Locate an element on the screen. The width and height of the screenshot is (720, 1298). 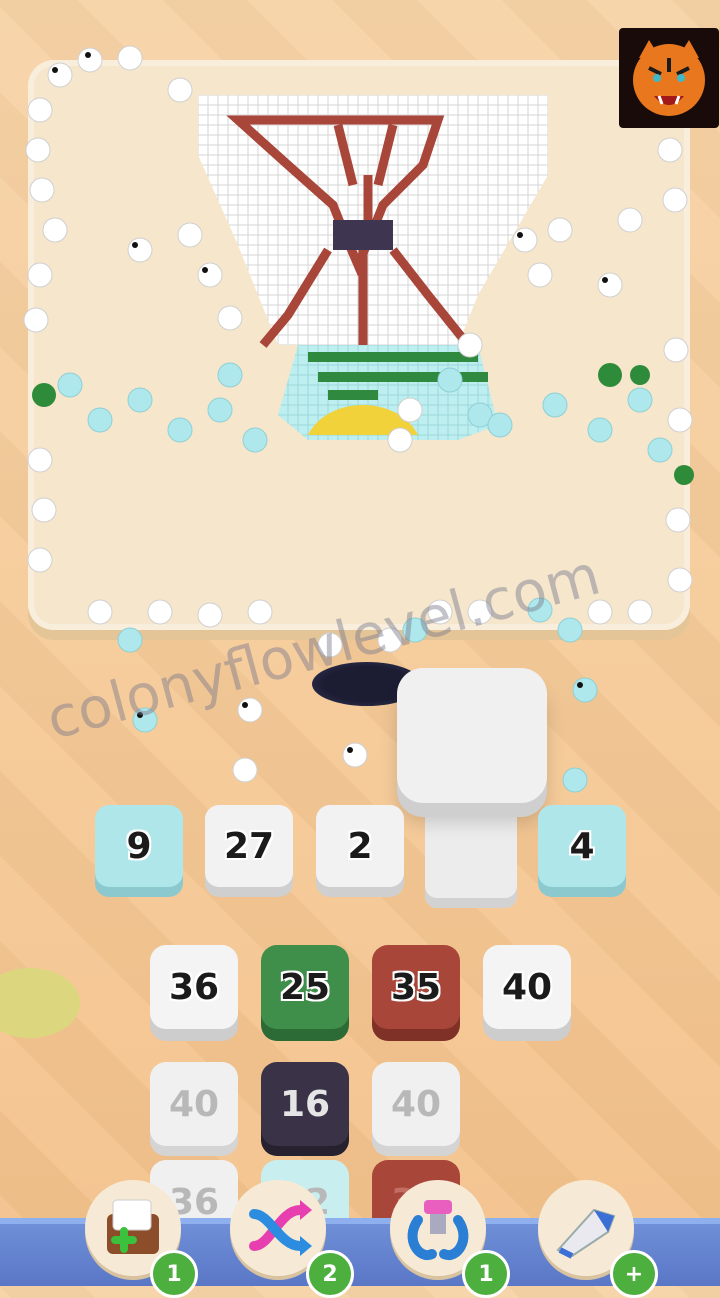
slot-3: 2 is located at coordinates (360, 846).